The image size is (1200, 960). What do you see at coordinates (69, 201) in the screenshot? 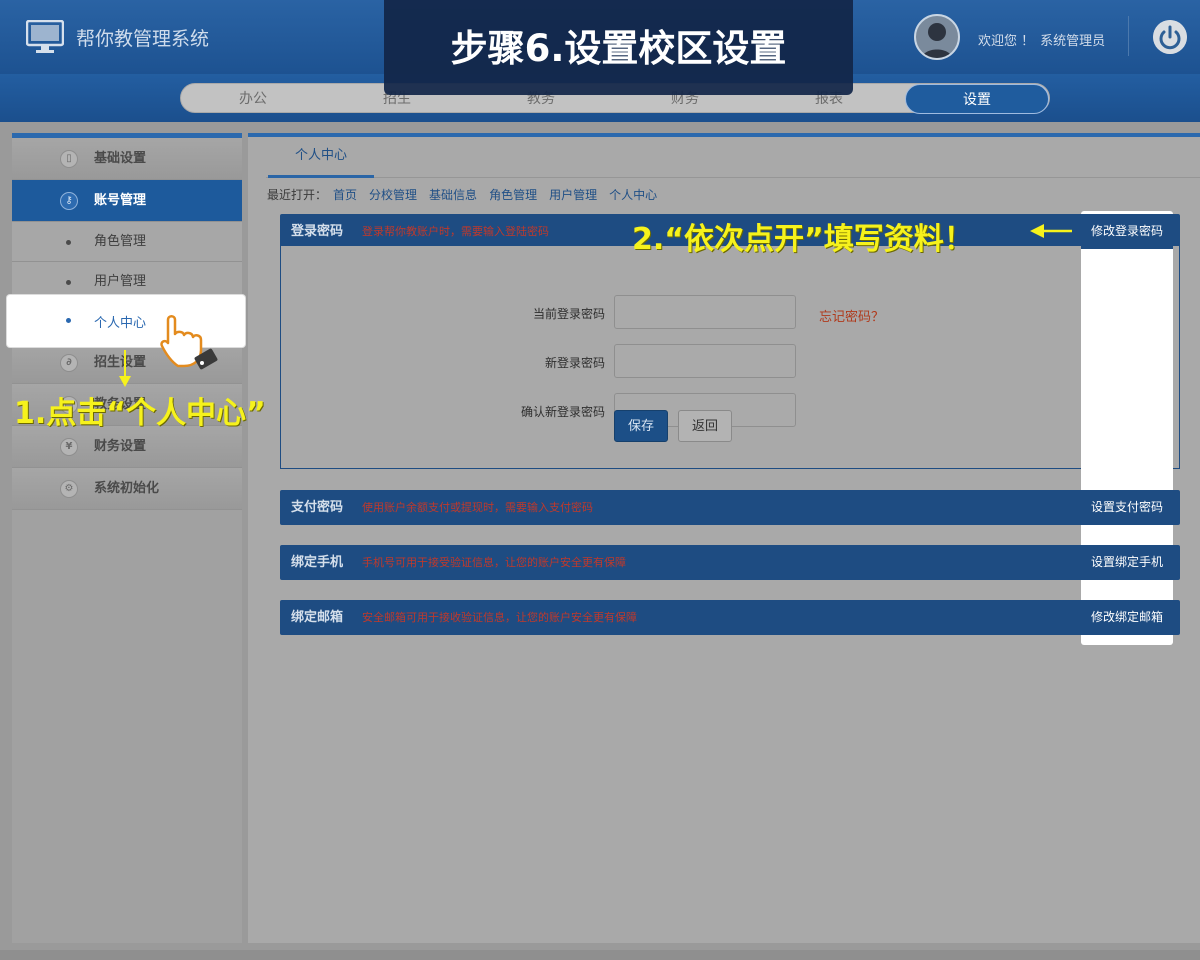
I see `key-icon: ⚷` at bounding box center [69, 201].